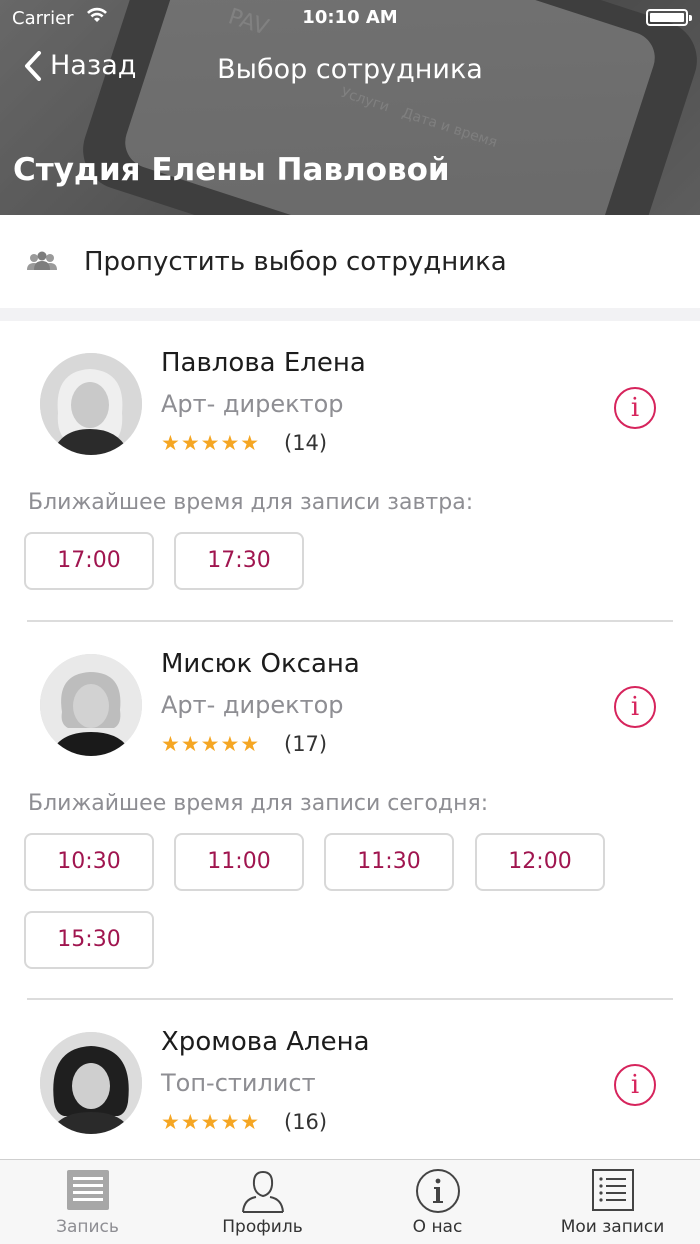 This screenshot has height=1244, width=700. I want to click on tab-profile: Профиль, so click(262, 1202).